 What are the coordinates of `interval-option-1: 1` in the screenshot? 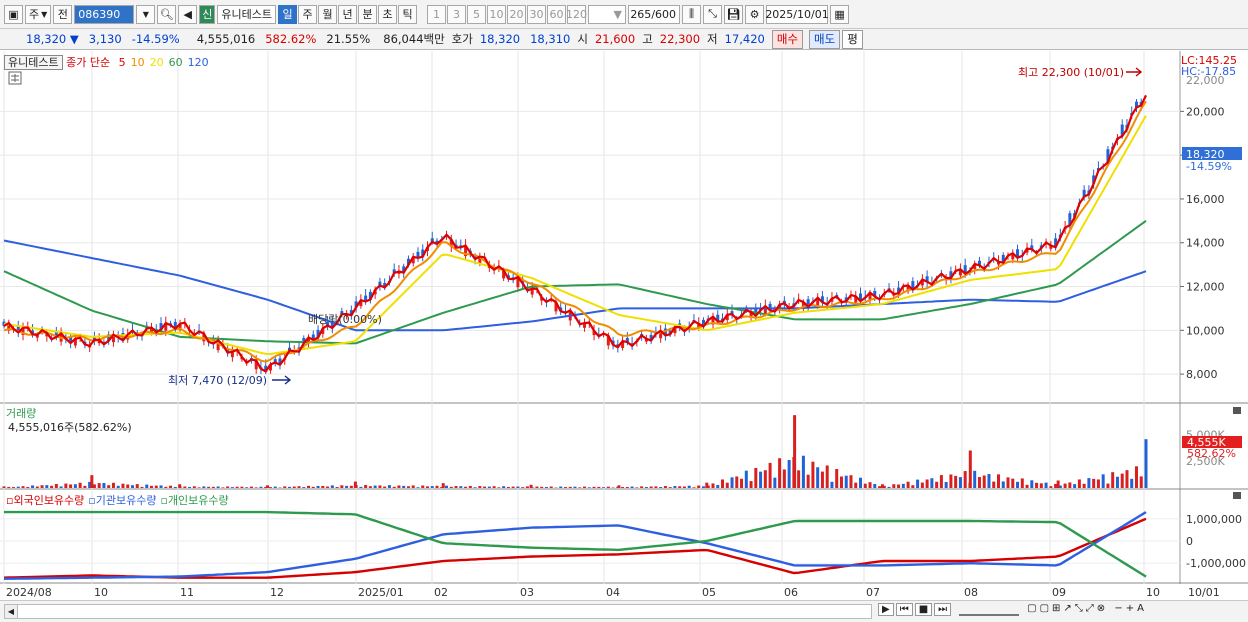 It's located at (436, 14).